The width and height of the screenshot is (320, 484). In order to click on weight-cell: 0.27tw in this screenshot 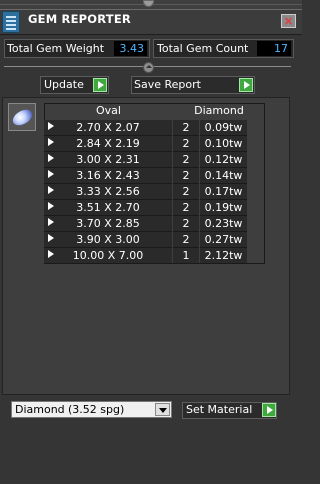, I will do `click(223, 240)`.